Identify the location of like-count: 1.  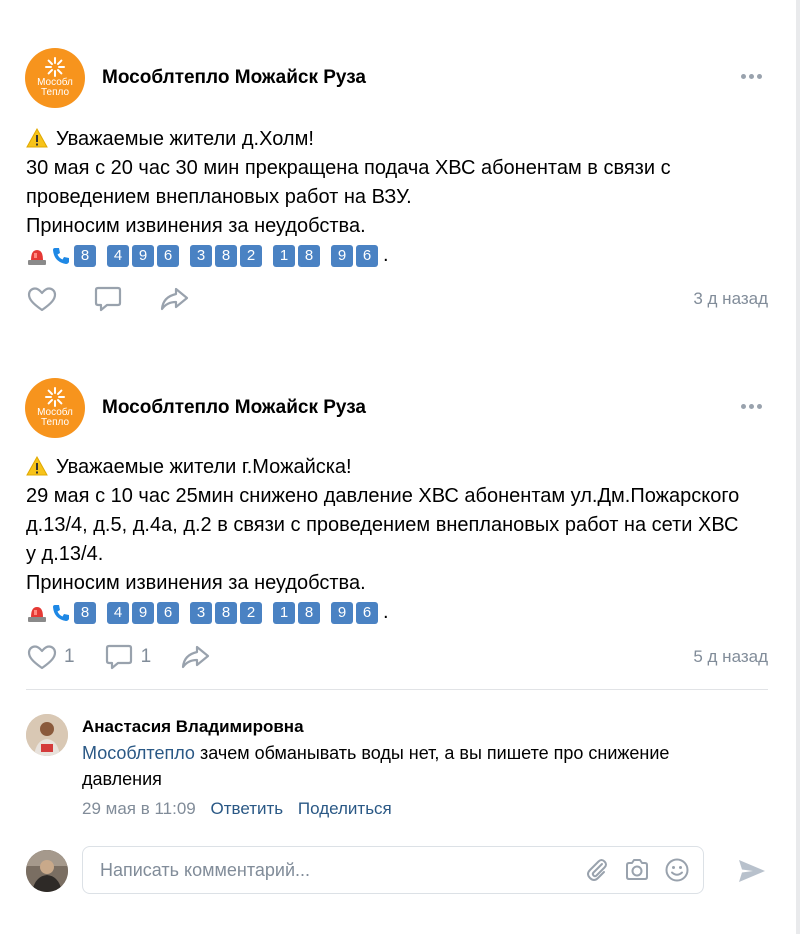
(69, 656).